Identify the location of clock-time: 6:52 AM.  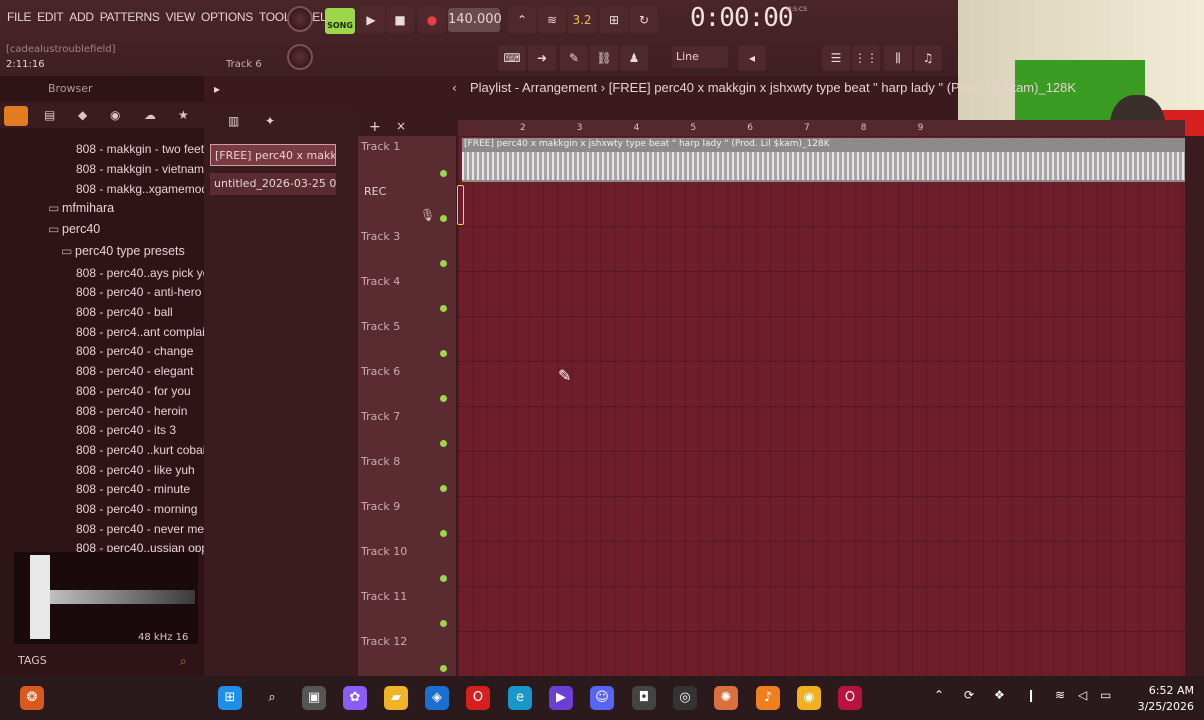
(1164, 690).